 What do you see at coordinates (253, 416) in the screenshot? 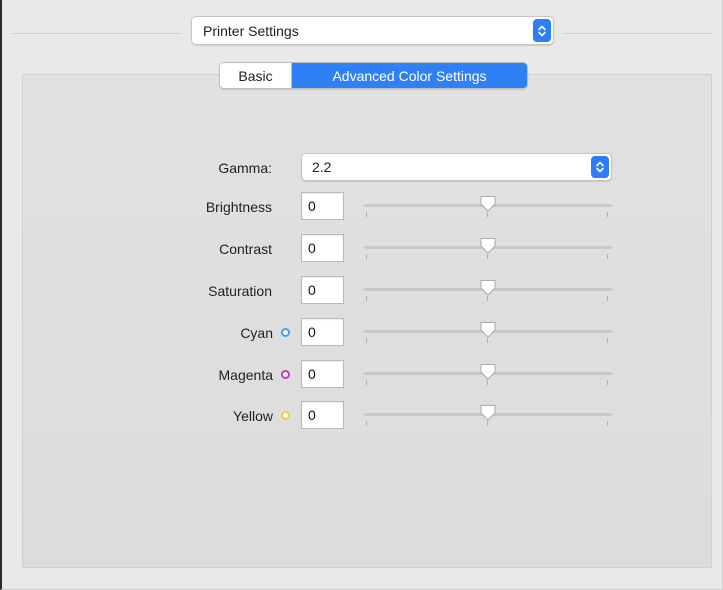
I see `yellow-label: Yellow` at bounding box center [253, 416].